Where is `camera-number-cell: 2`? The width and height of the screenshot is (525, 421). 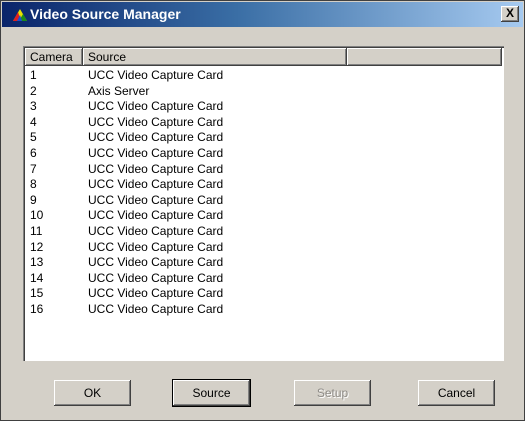
camera-number-cell: 2 is located at coordinates (33, 90).